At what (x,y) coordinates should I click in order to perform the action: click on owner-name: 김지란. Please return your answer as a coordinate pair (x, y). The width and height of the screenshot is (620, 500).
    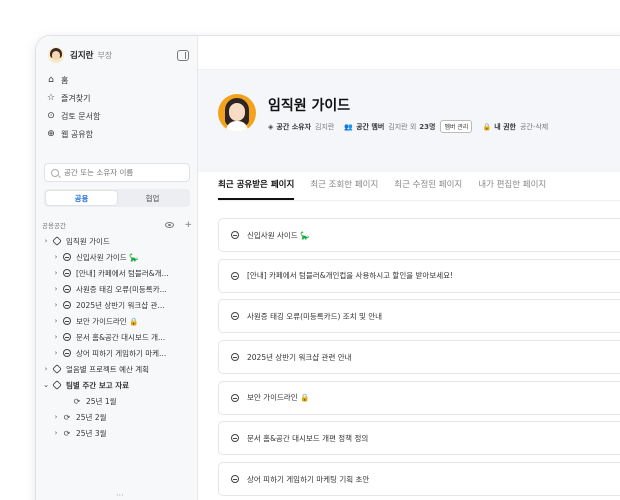
    Looking at the image, I should click on (325, 126).